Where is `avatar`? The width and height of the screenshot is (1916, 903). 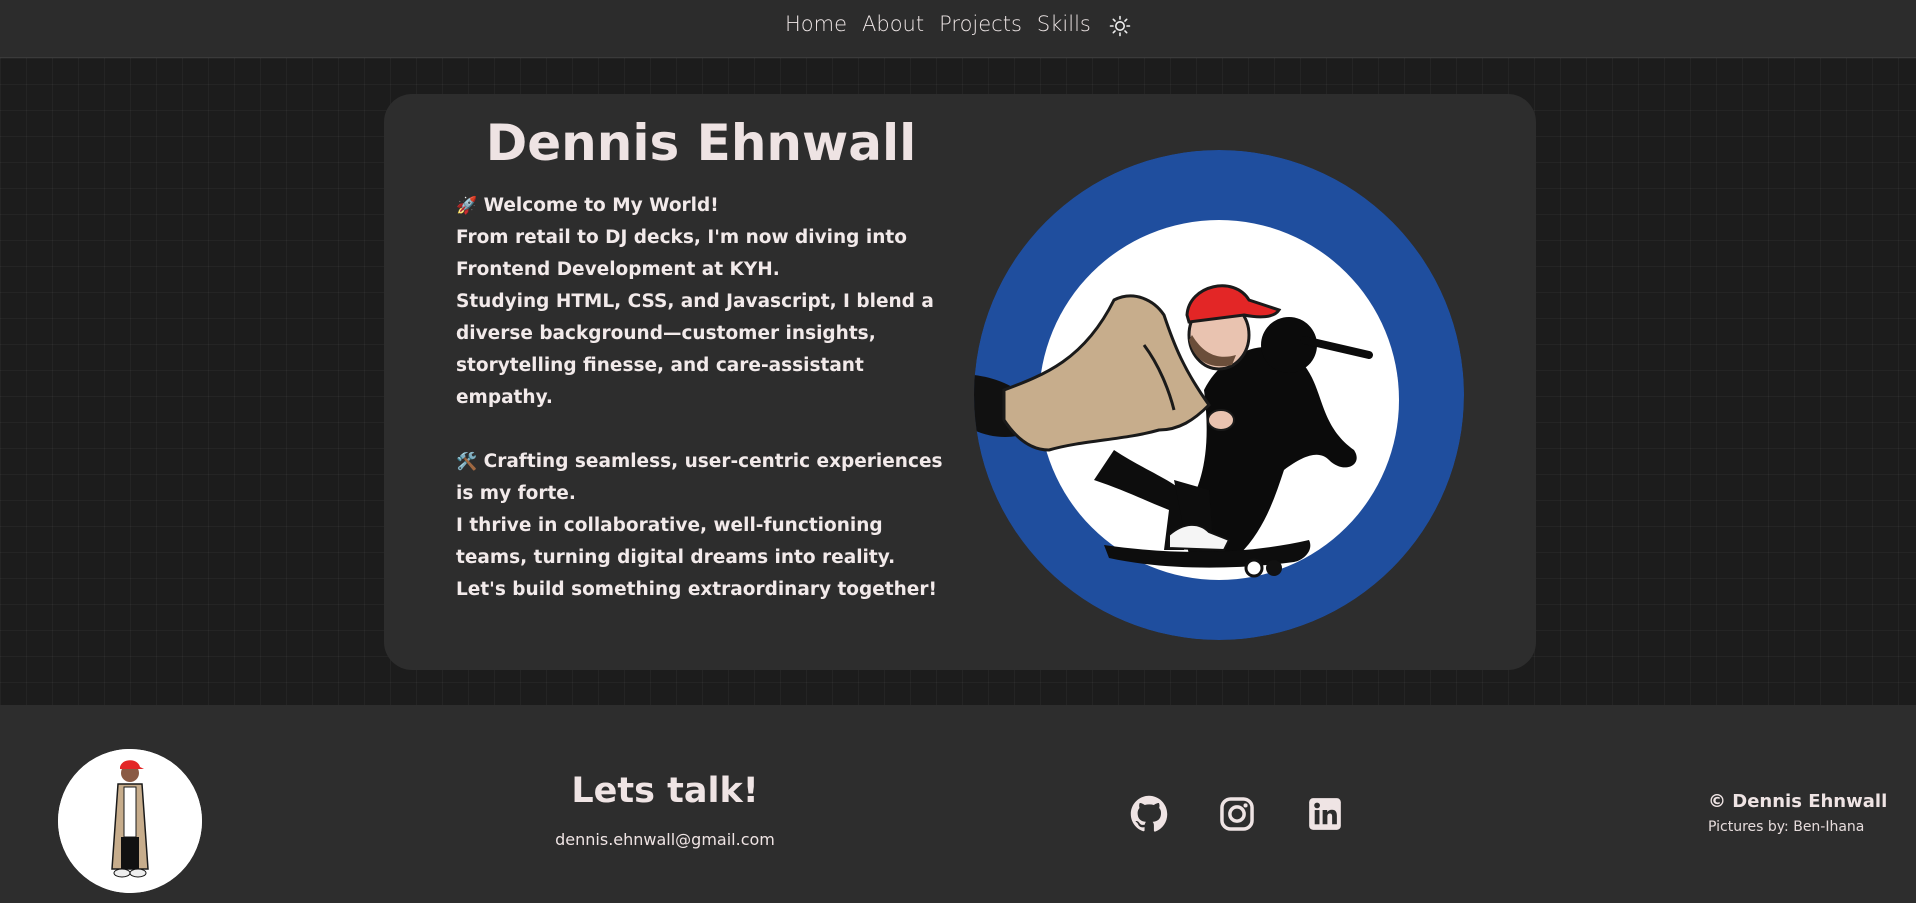 avatar is located at coordinates (130, 821).